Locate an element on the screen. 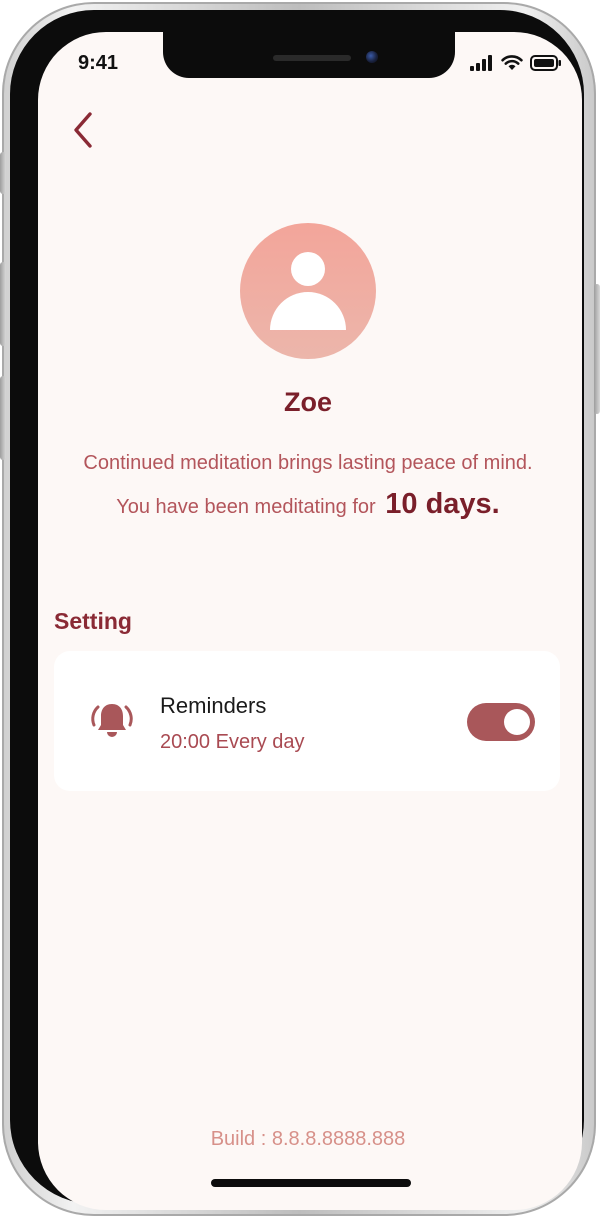 This screenshot has height=1220, width=600. wifi-icon is located at coordinates (512, 62).